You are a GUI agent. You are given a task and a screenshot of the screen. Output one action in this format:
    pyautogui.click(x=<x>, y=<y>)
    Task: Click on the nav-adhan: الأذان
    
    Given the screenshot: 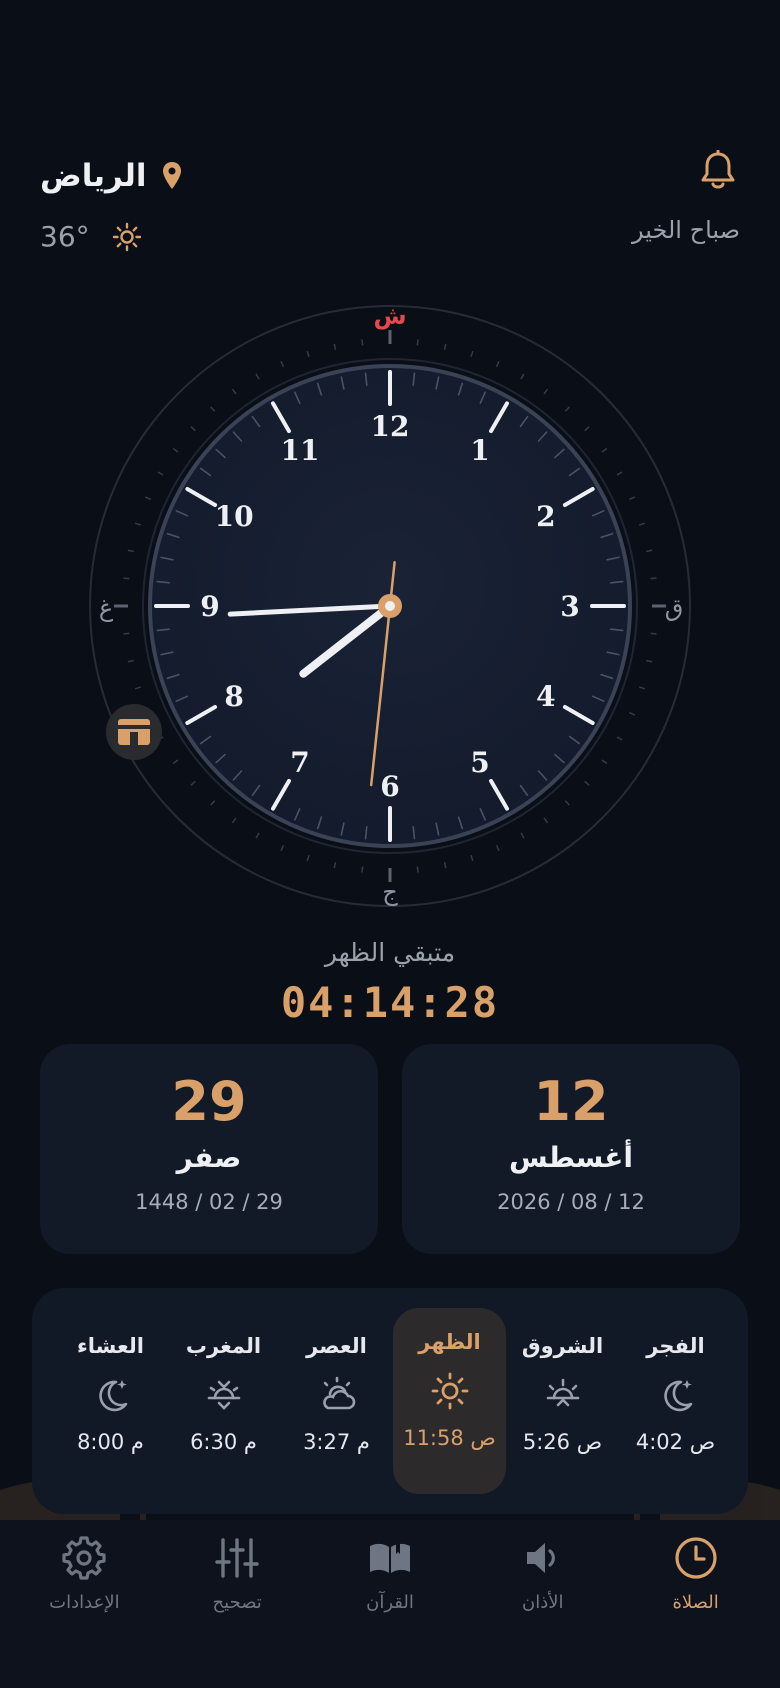 What is the action you would take?
    pyautogui.click(x=543, y=1604)
    